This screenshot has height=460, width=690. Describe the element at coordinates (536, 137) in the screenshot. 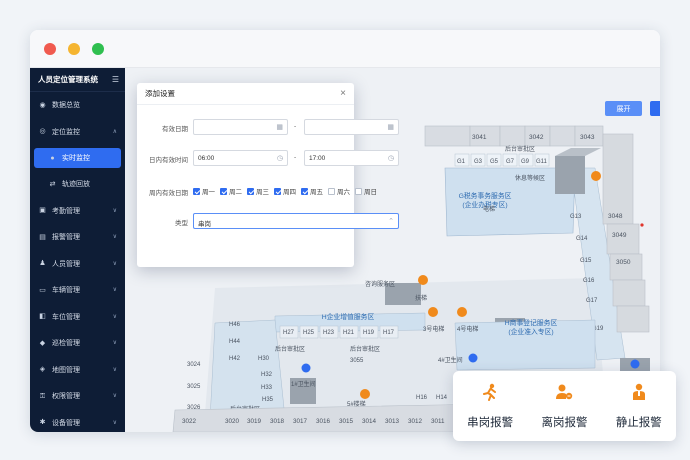

I see `room-3042: 3042` at that location.